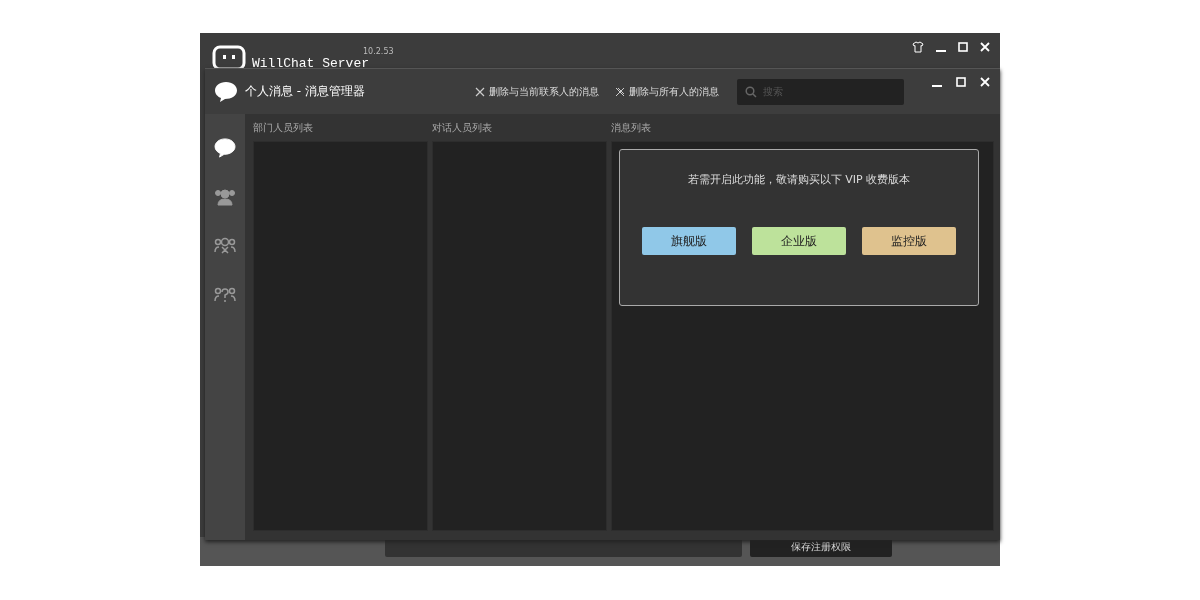 The image size is (1200, 600). Describe the element at coordinates (619, 91) in the screenshot. I see `double-close-icon` at that location.